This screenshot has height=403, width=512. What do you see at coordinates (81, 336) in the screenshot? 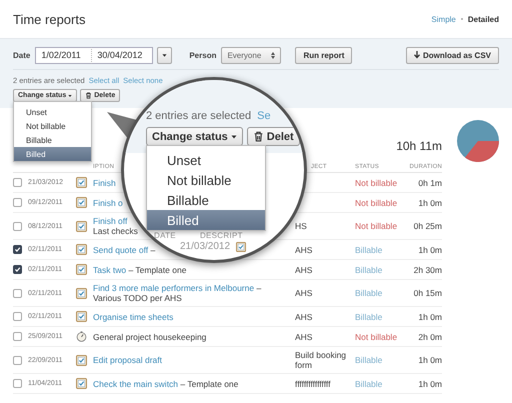
I see `stopwatch-icon` at bounding box center [81, 336].